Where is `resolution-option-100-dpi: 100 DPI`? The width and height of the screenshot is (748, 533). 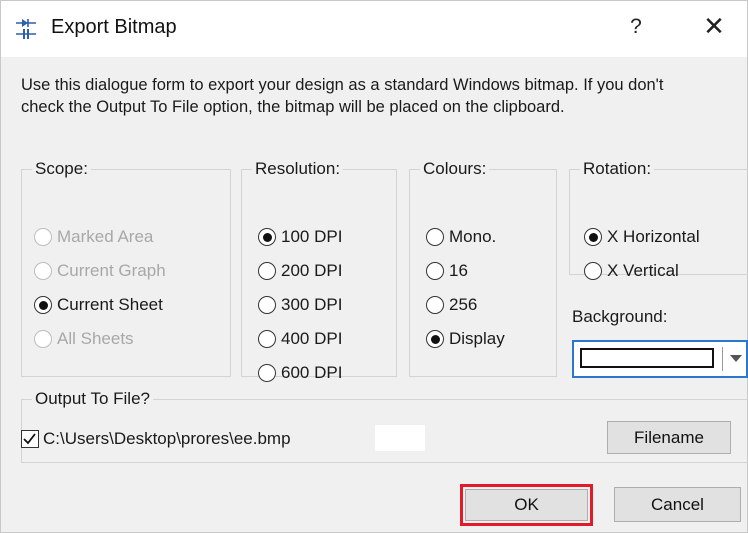 resolution-option-100-dpi: 100 DPI is located at coordinates (300, 237).